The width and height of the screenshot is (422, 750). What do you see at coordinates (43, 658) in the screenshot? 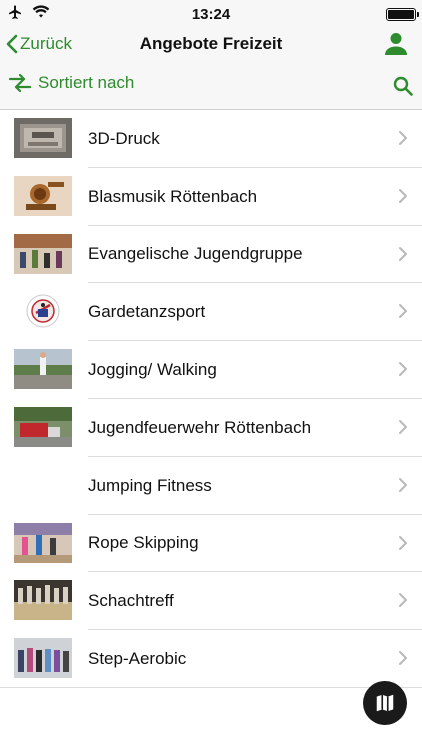
I see `aerobic-group-photo` at bounding box center [43, 658].